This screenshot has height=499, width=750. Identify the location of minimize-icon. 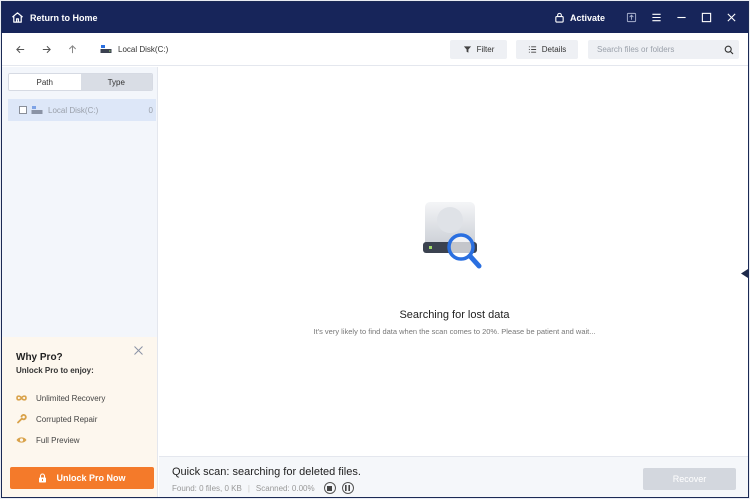
(681, 17).